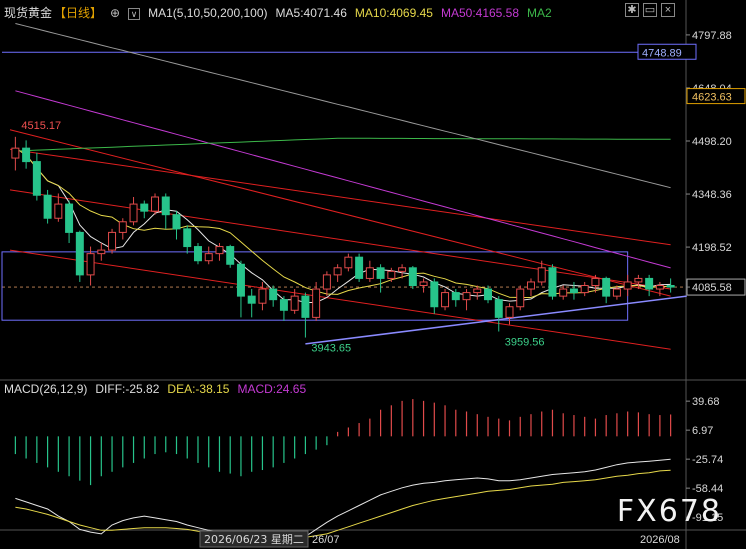 This screenshot has height=549, width=746. I want to click on ma10-value: MA10:4069.45, so click(393, 13).